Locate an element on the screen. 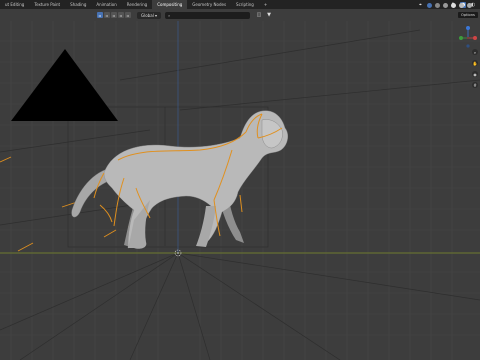 Image resolution: width=480 pixels, height=360 pixels. body is located at coordinates (195, 179).